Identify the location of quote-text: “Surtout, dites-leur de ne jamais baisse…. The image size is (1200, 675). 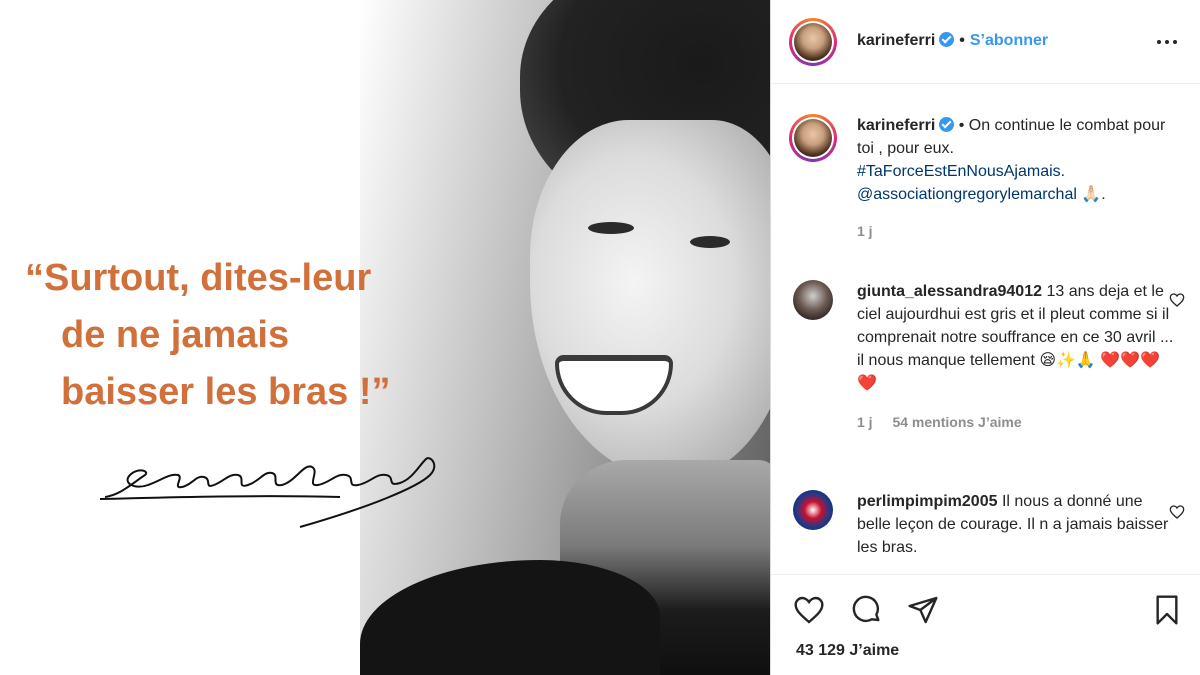
(245, 335).